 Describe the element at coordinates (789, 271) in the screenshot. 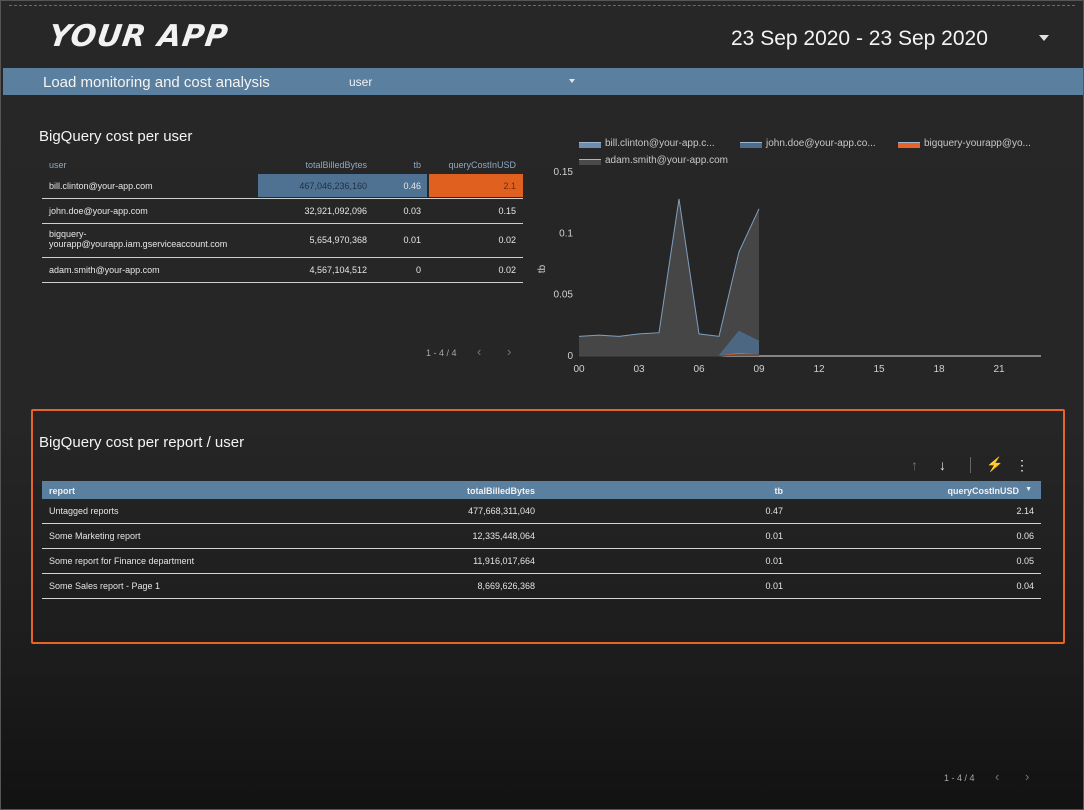

I see `tb-area-chart: 0 0.05 0.1 0.15 tb 00 03 06 09 12 15 18 21` at that location.